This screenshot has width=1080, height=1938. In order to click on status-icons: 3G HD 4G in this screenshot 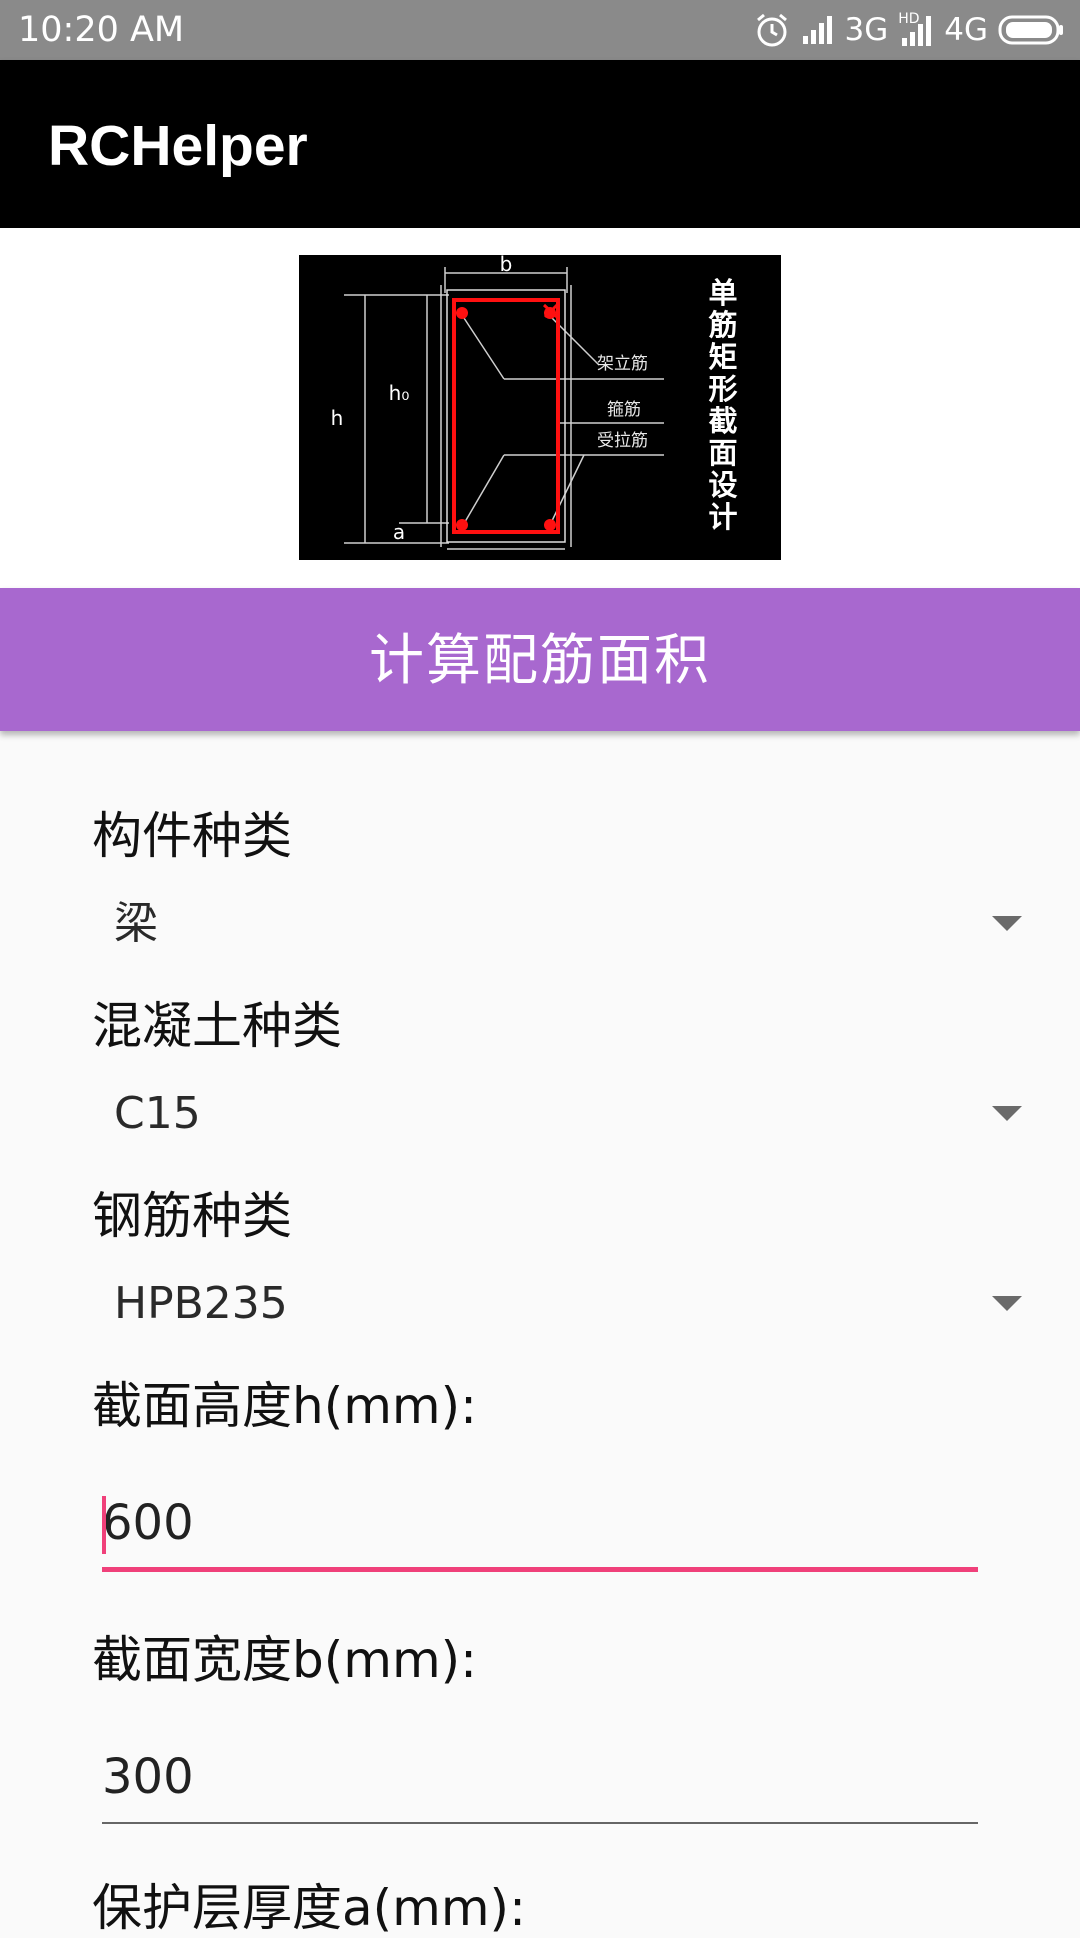, I will do `click(909, 30)`.